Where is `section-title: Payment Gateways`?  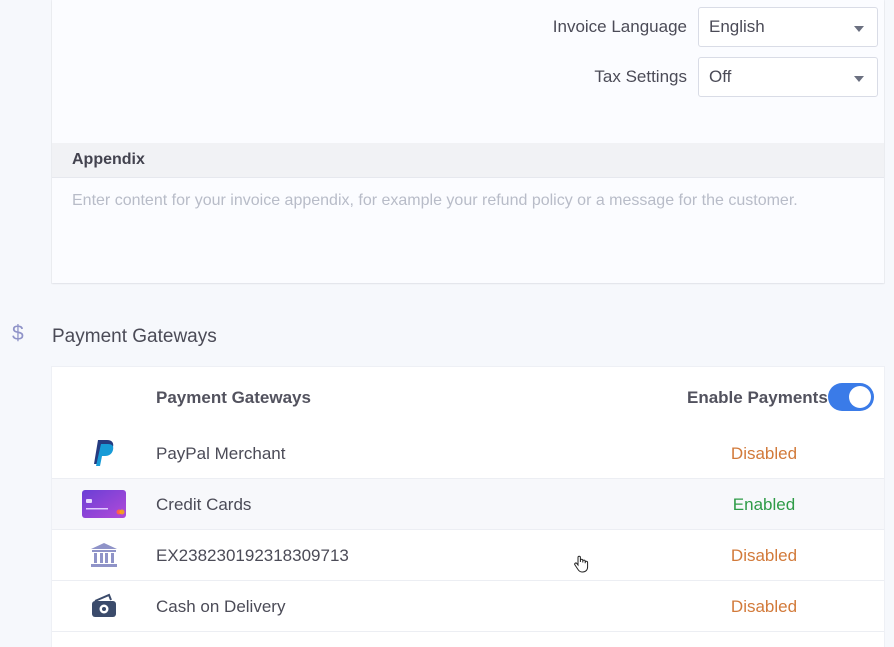 section-title: Payment Gateways is located at coordinates (134, 336).